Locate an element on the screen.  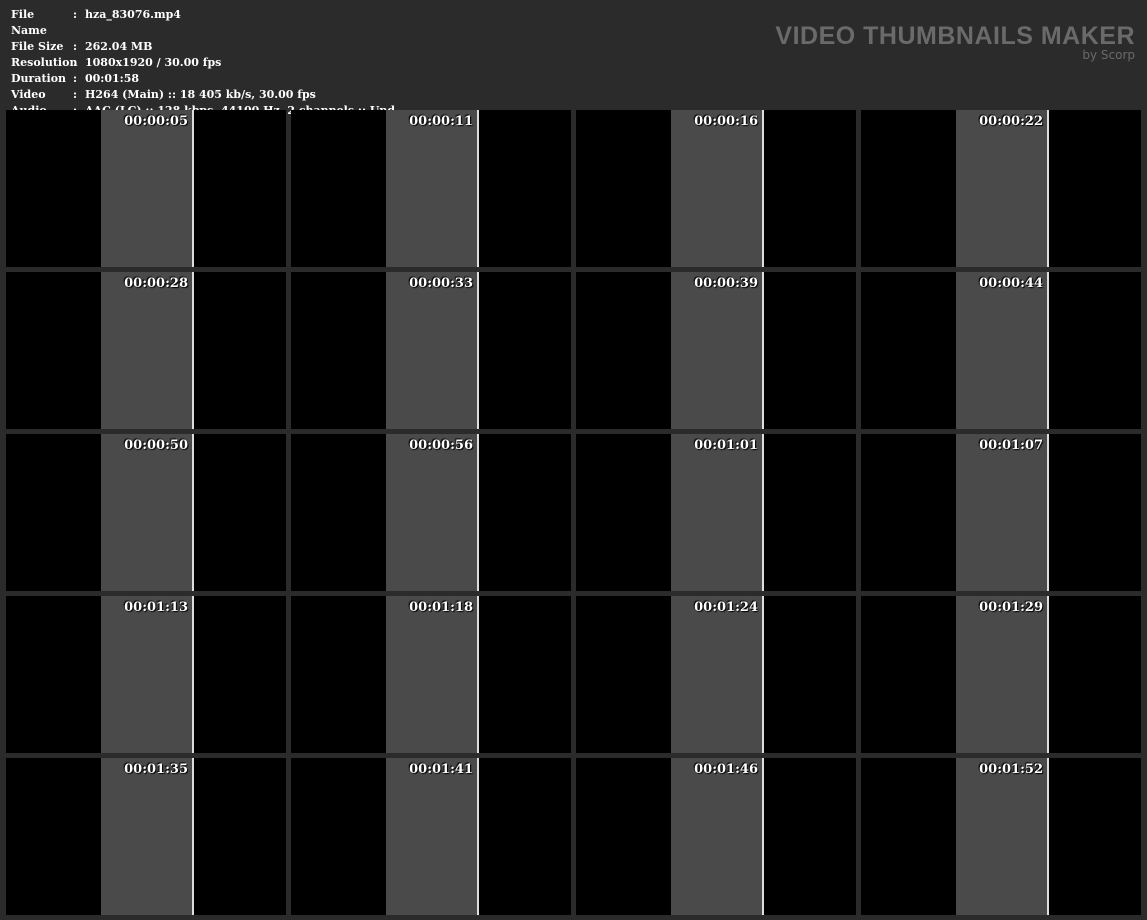
brand-title: VIDEO THUMBNAILS MAKER is located at coordinates (955, 36).